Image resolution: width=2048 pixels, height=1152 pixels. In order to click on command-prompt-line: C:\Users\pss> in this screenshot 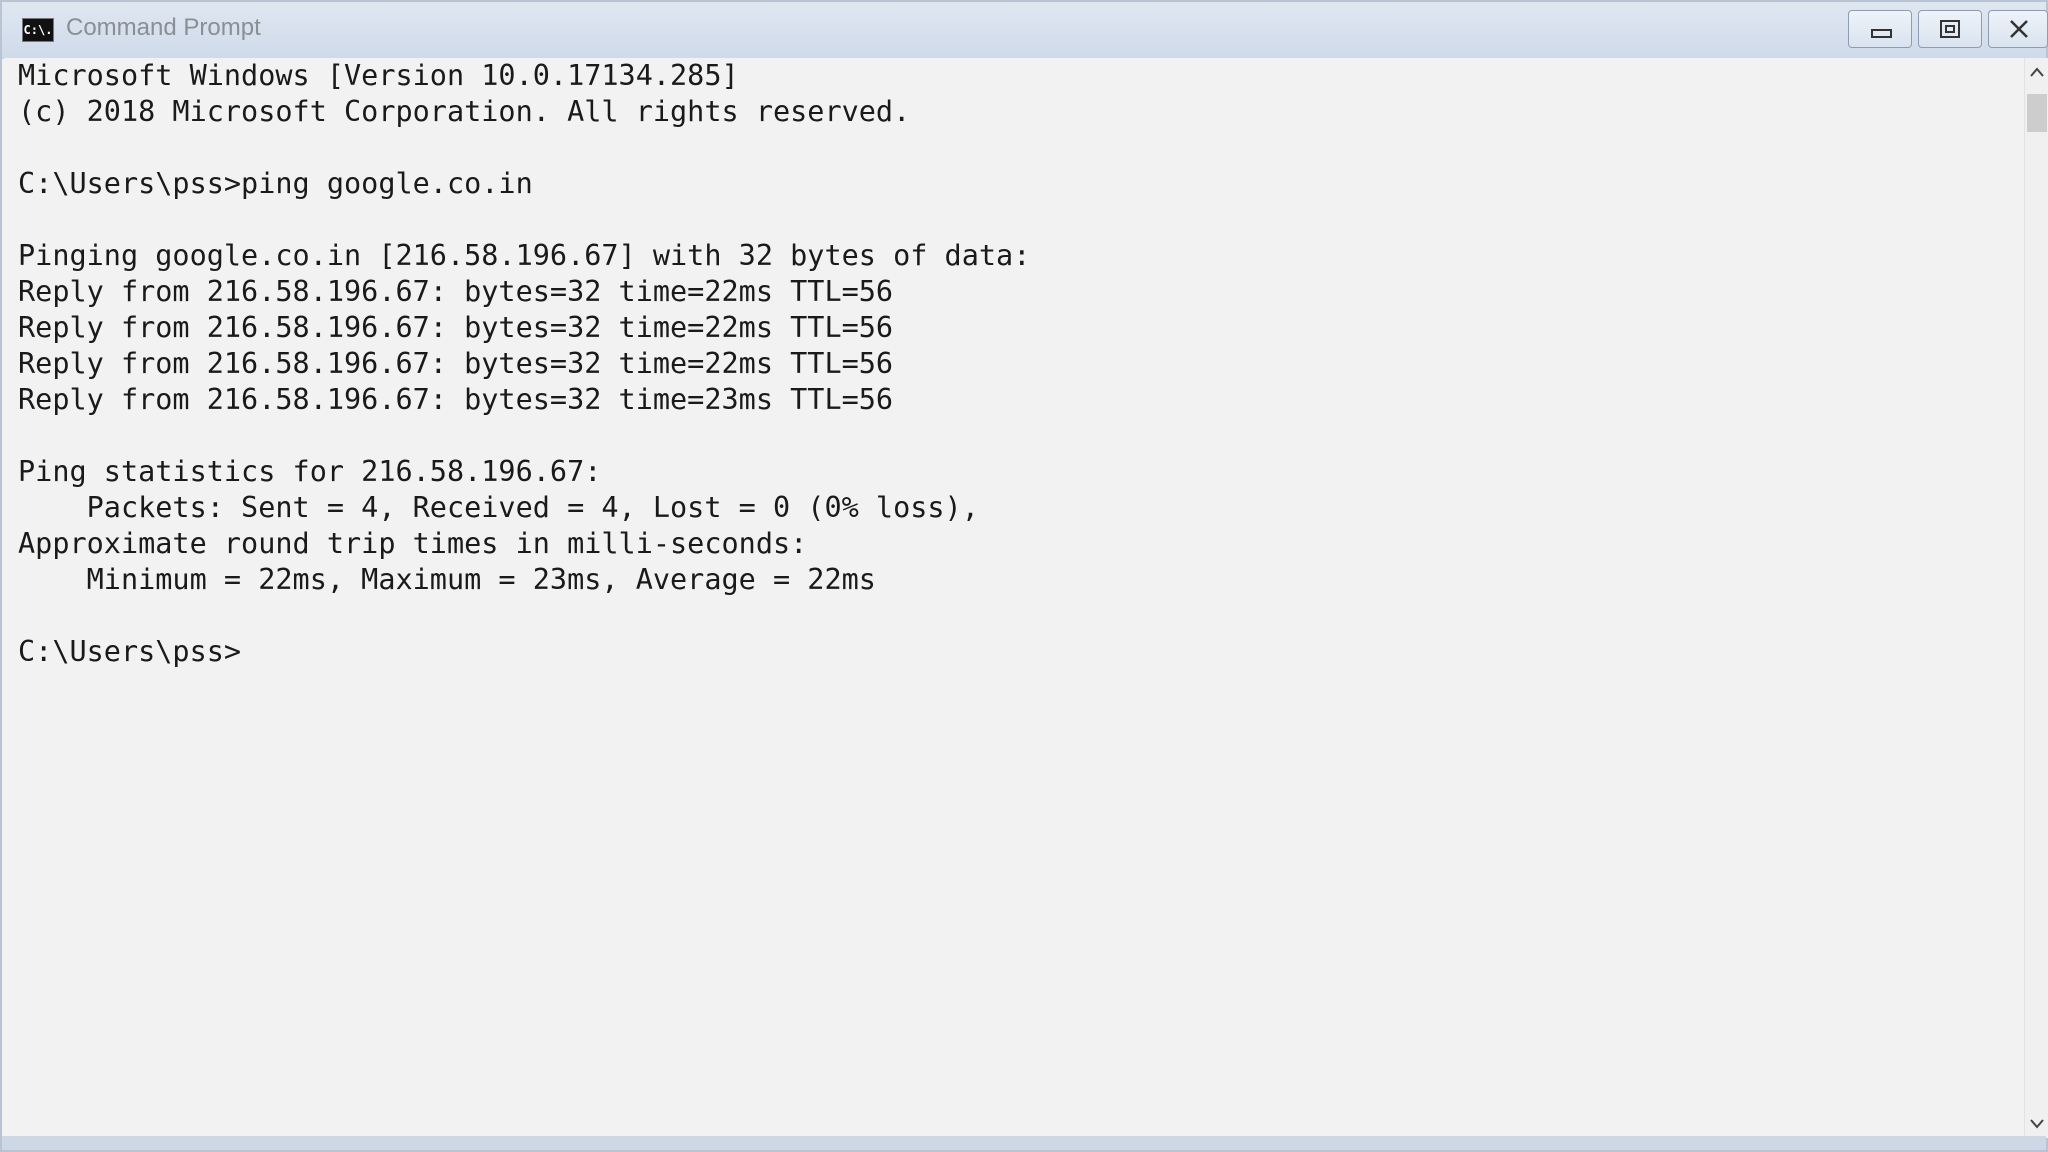, I will do `click(129, 652)`.